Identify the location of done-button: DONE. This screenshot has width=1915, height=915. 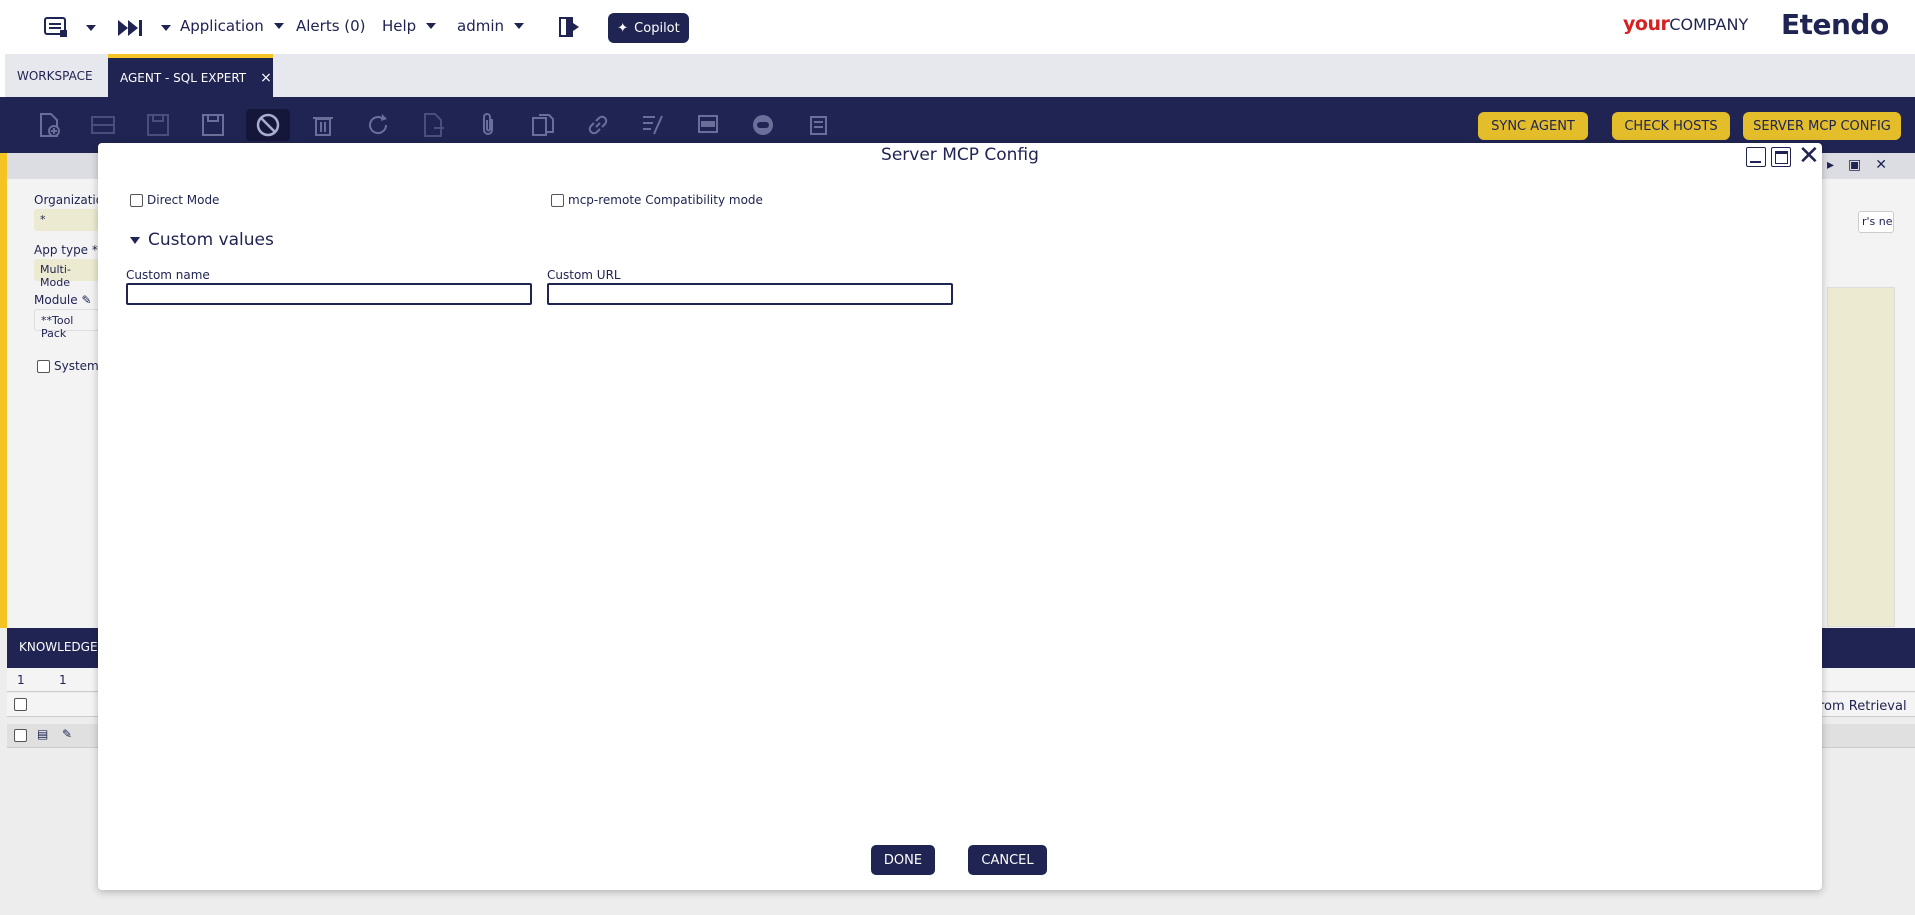
(903, 860).